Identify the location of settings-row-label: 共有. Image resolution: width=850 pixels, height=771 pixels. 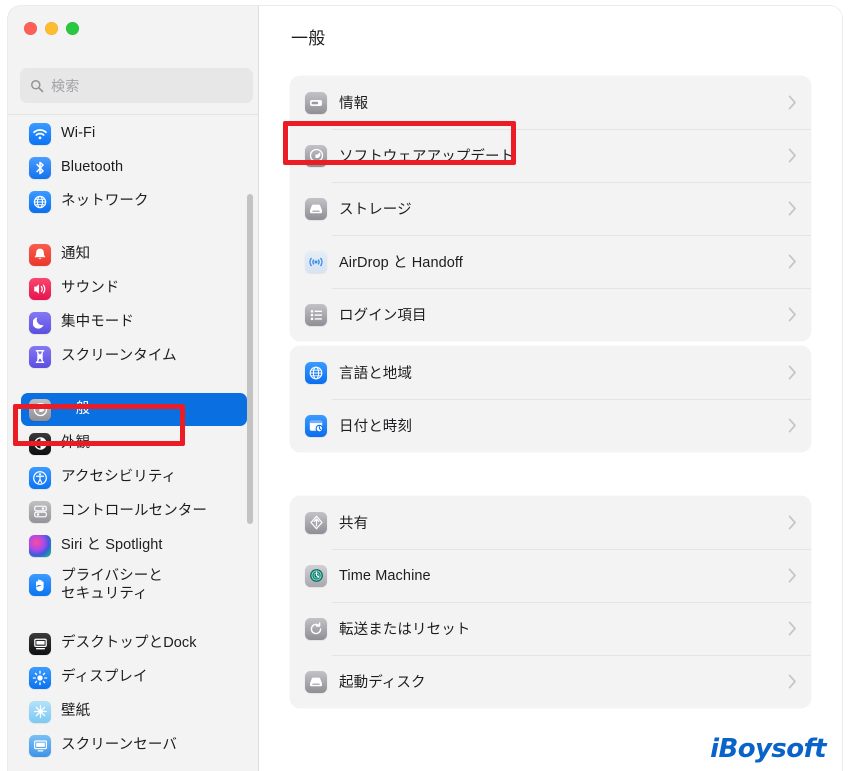
(354, 524).